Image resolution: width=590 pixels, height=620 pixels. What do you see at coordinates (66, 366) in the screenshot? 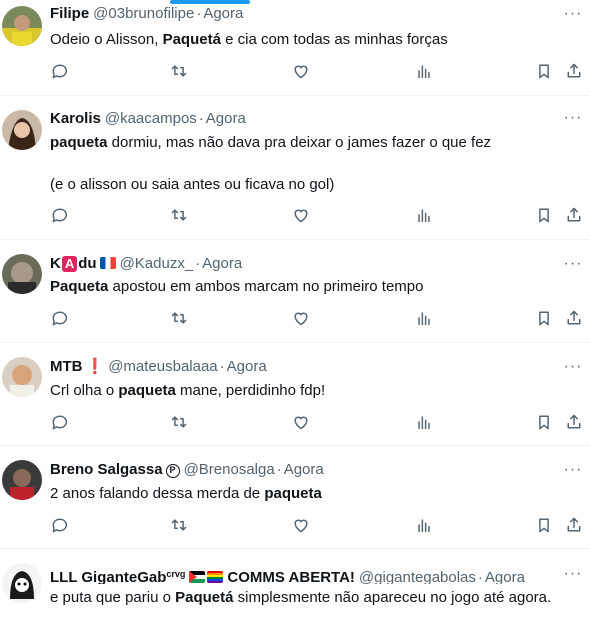
I see `display-name: MTB` at bounding box center [66, 366].